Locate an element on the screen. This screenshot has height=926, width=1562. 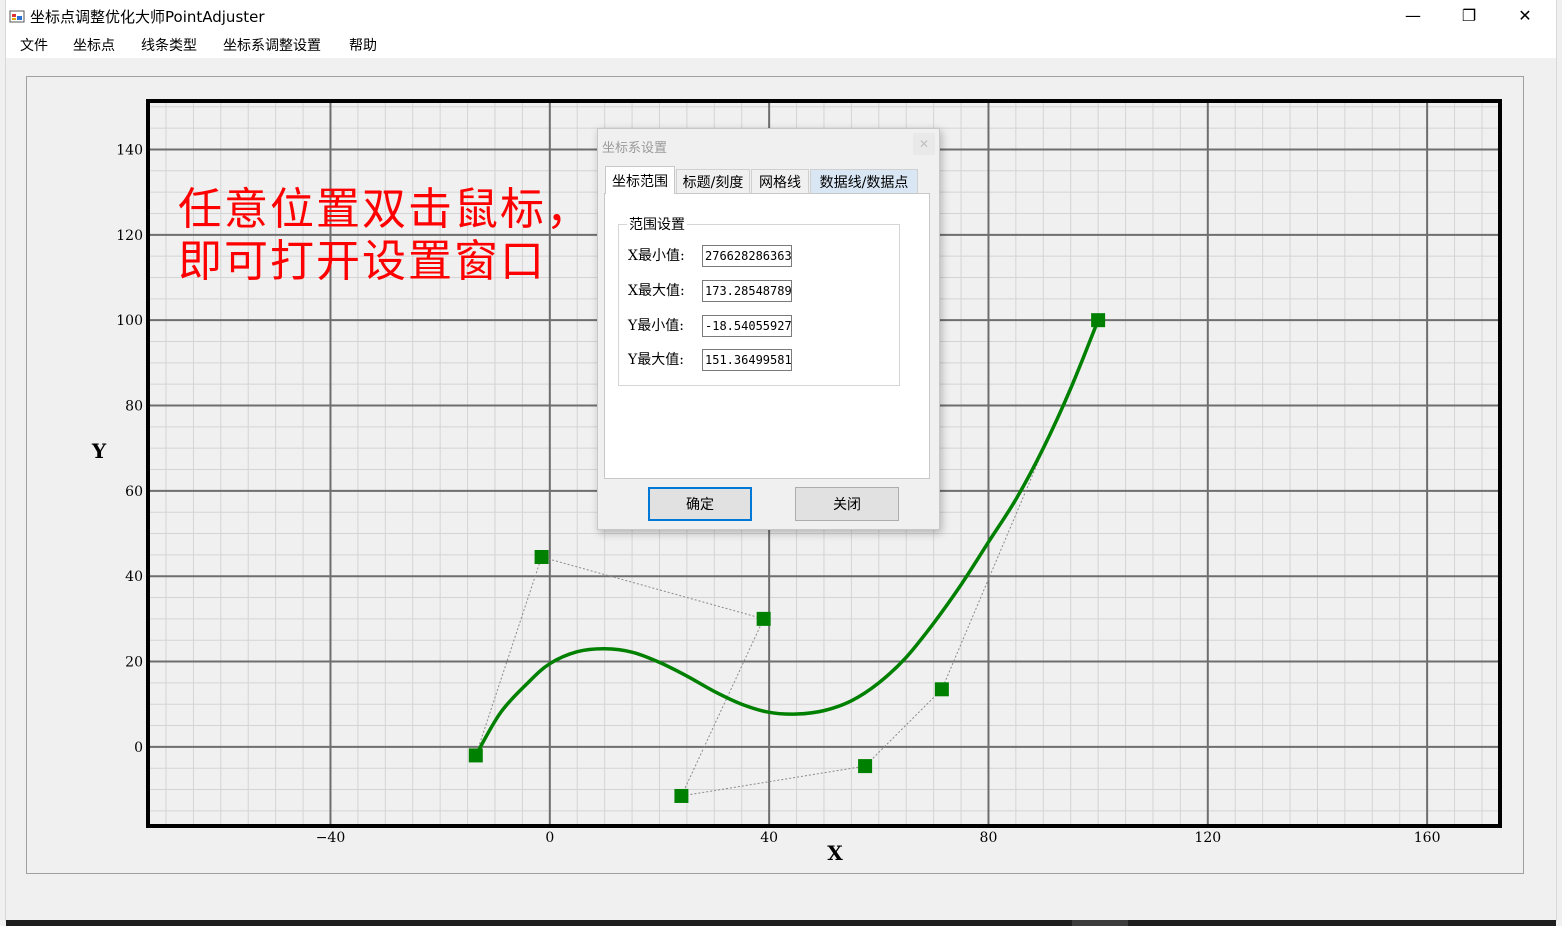
y-max-input: 151.36499581 is located at coordinates (747, 360).